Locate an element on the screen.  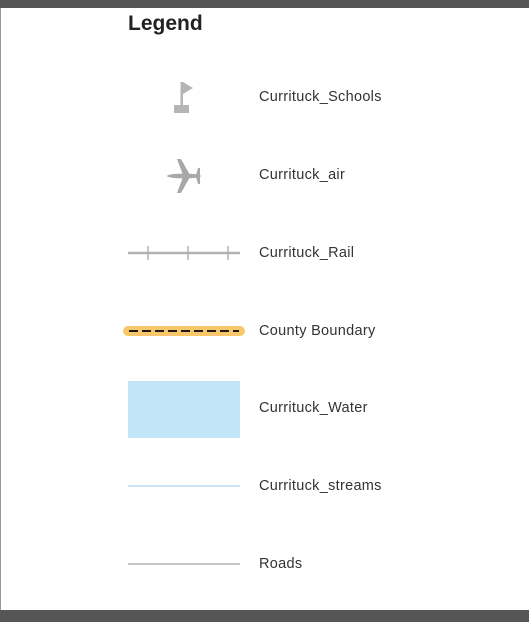
school-flag-icon is located at coordinates (183, 97).